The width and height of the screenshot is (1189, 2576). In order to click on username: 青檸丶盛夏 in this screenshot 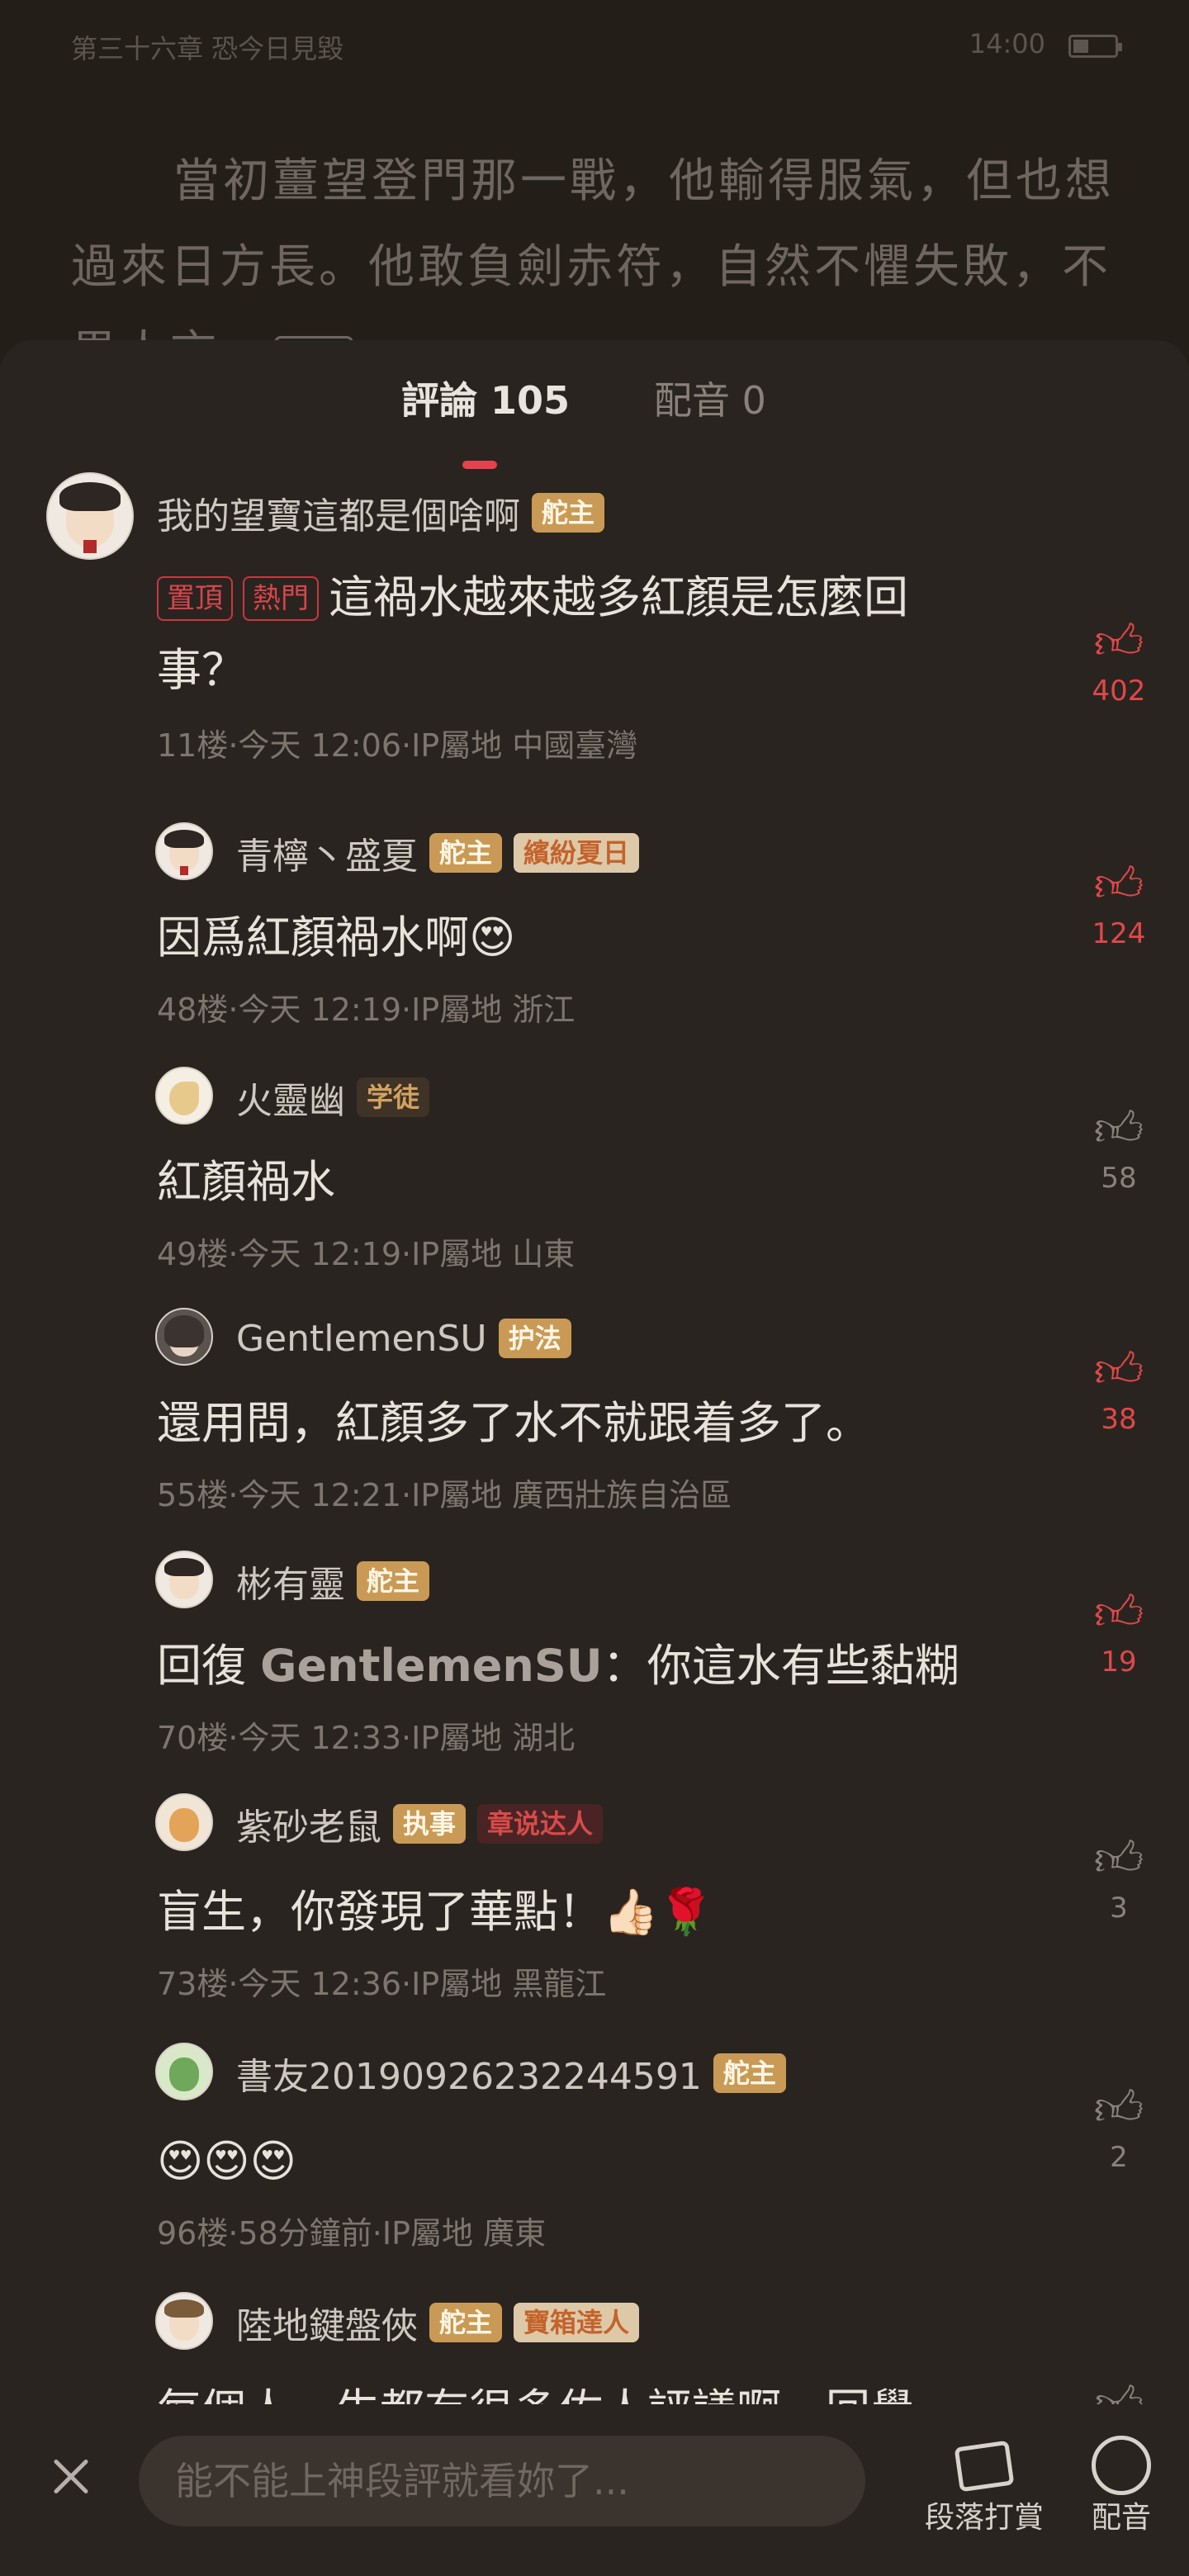, I will do `click(327, 852)`.